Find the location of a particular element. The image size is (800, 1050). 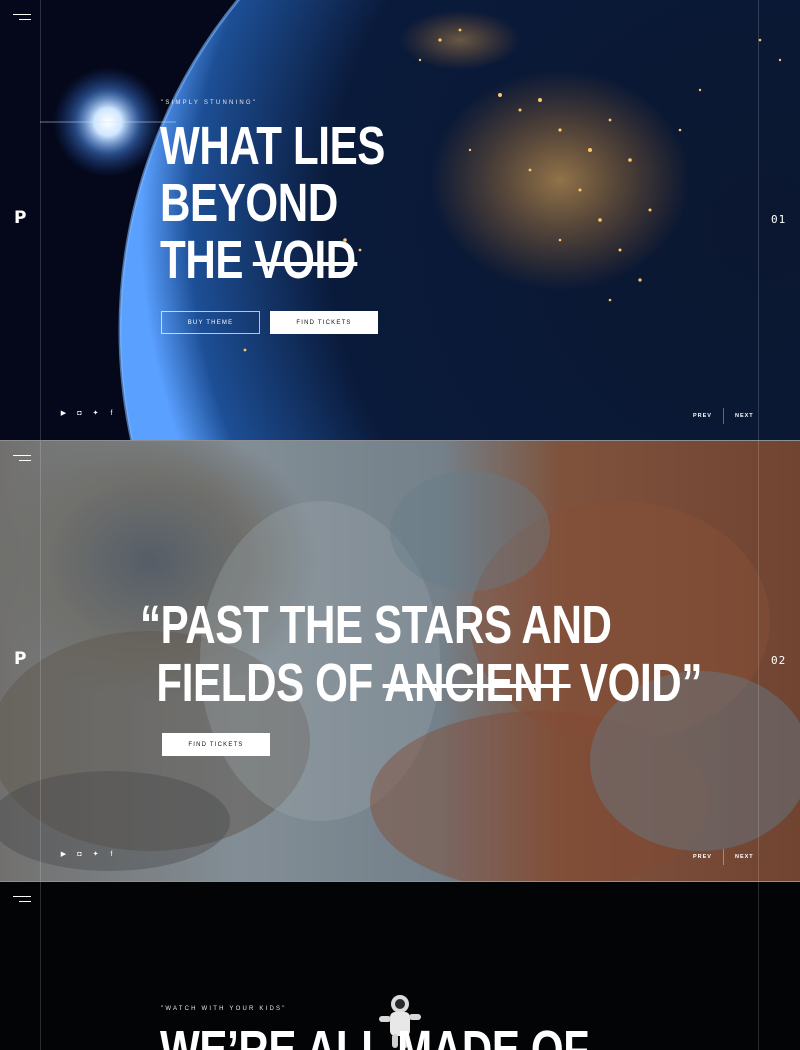

slide-number: 01 is located at coordinates (779, 219).